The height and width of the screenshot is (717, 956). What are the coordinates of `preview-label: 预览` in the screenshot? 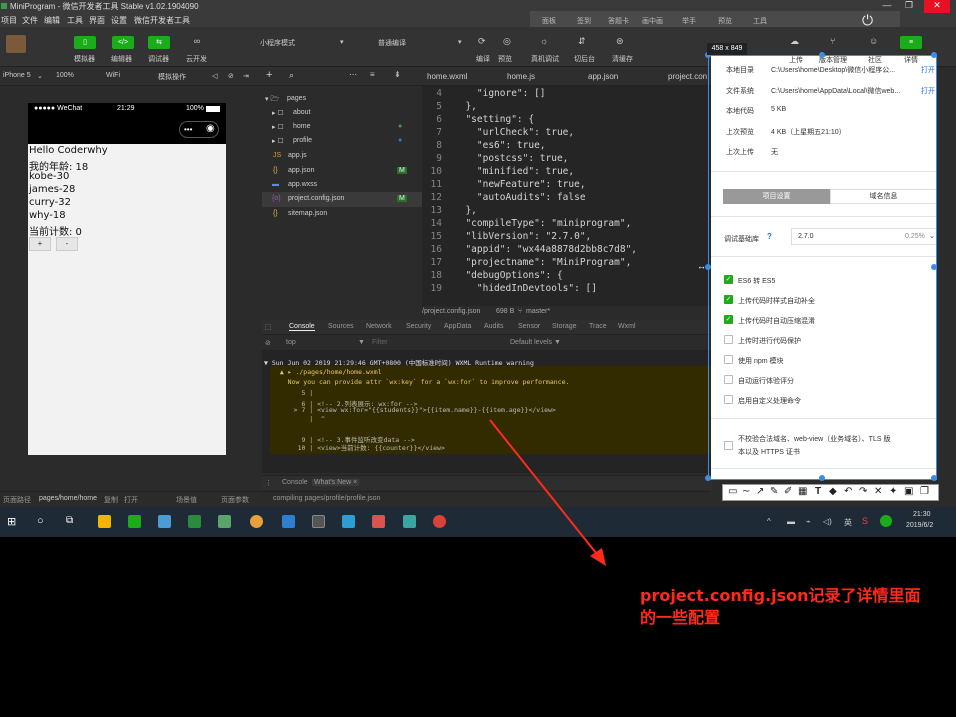 It's located at (505, 59).